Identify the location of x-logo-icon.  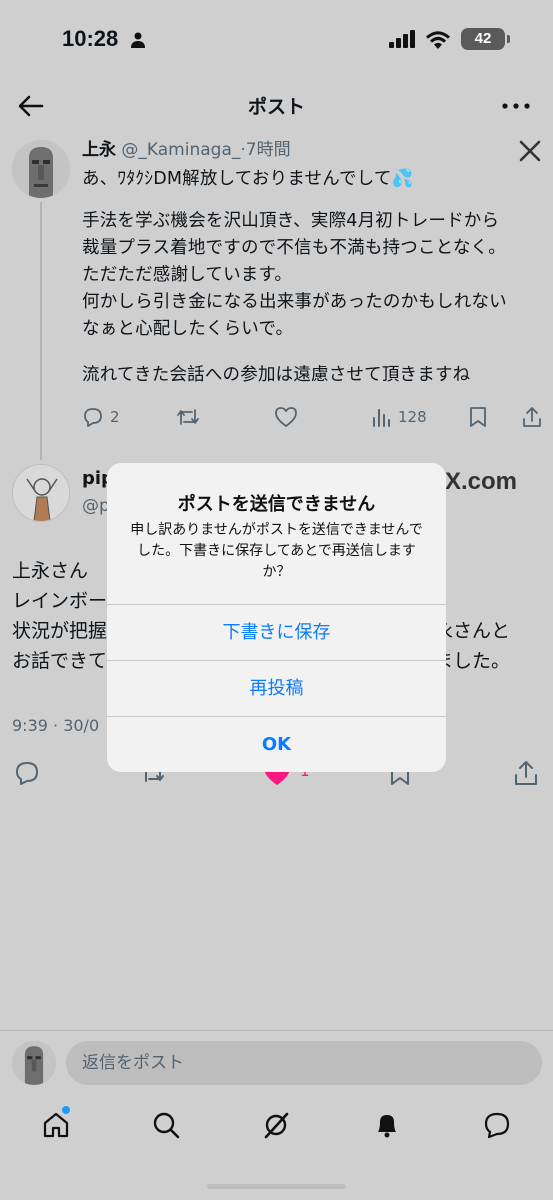
(530, 151).